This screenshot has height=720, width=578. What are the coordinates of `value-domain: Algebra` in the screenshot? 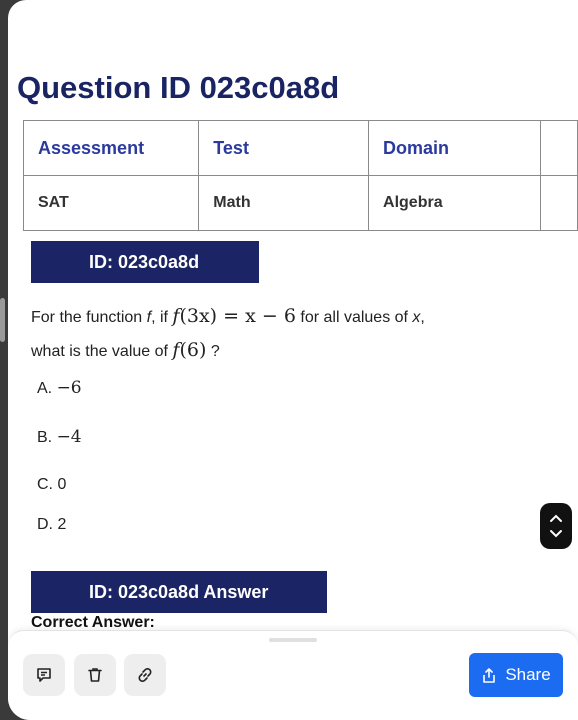 It's located at (455, 203).